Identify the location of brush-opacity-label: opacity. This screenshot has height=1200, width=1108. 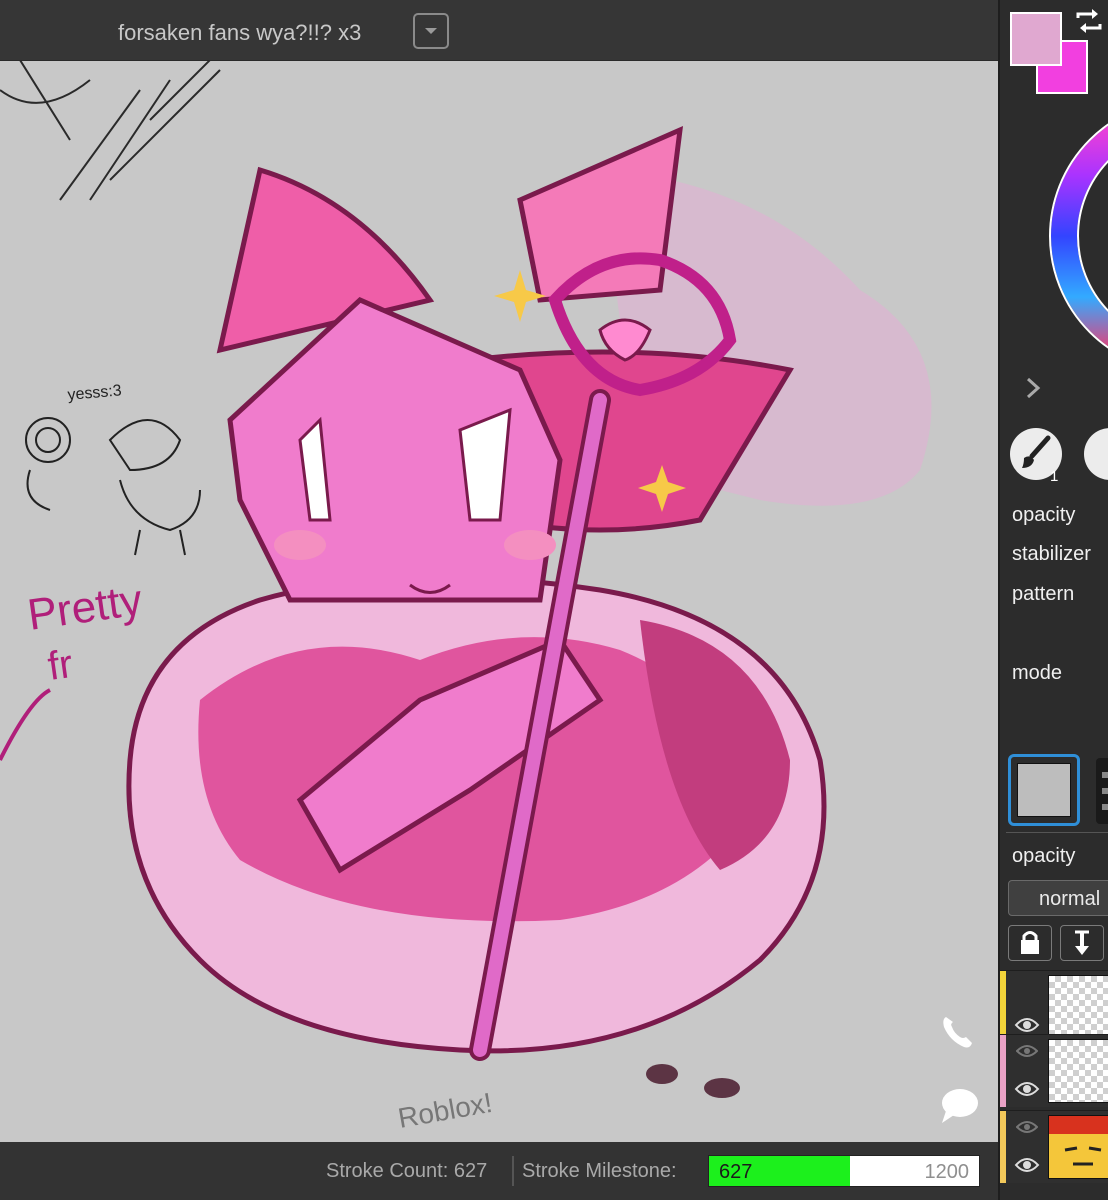
(1044, 515).